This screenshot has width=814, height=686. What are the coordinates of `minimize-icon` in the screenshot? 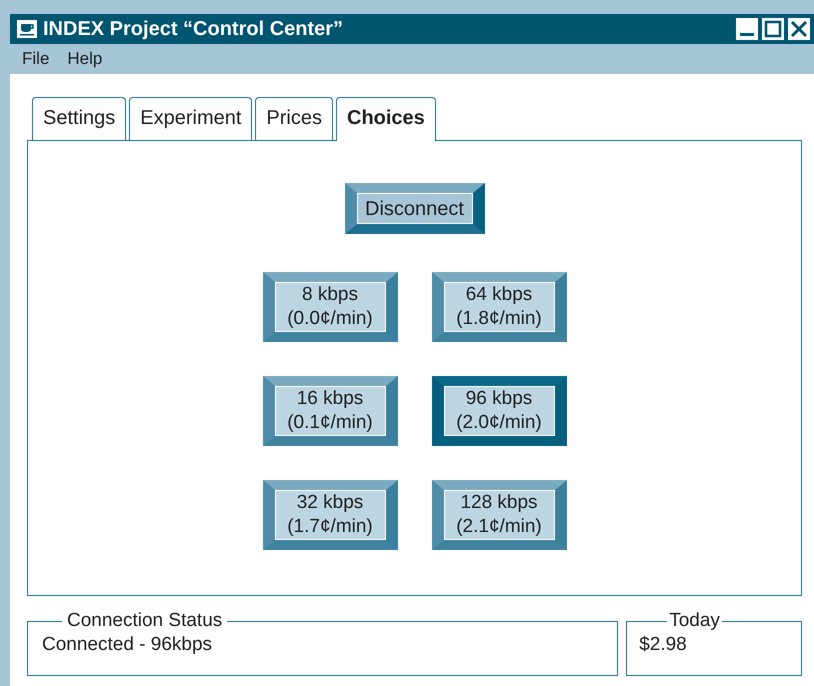 It's located at (747, 29).